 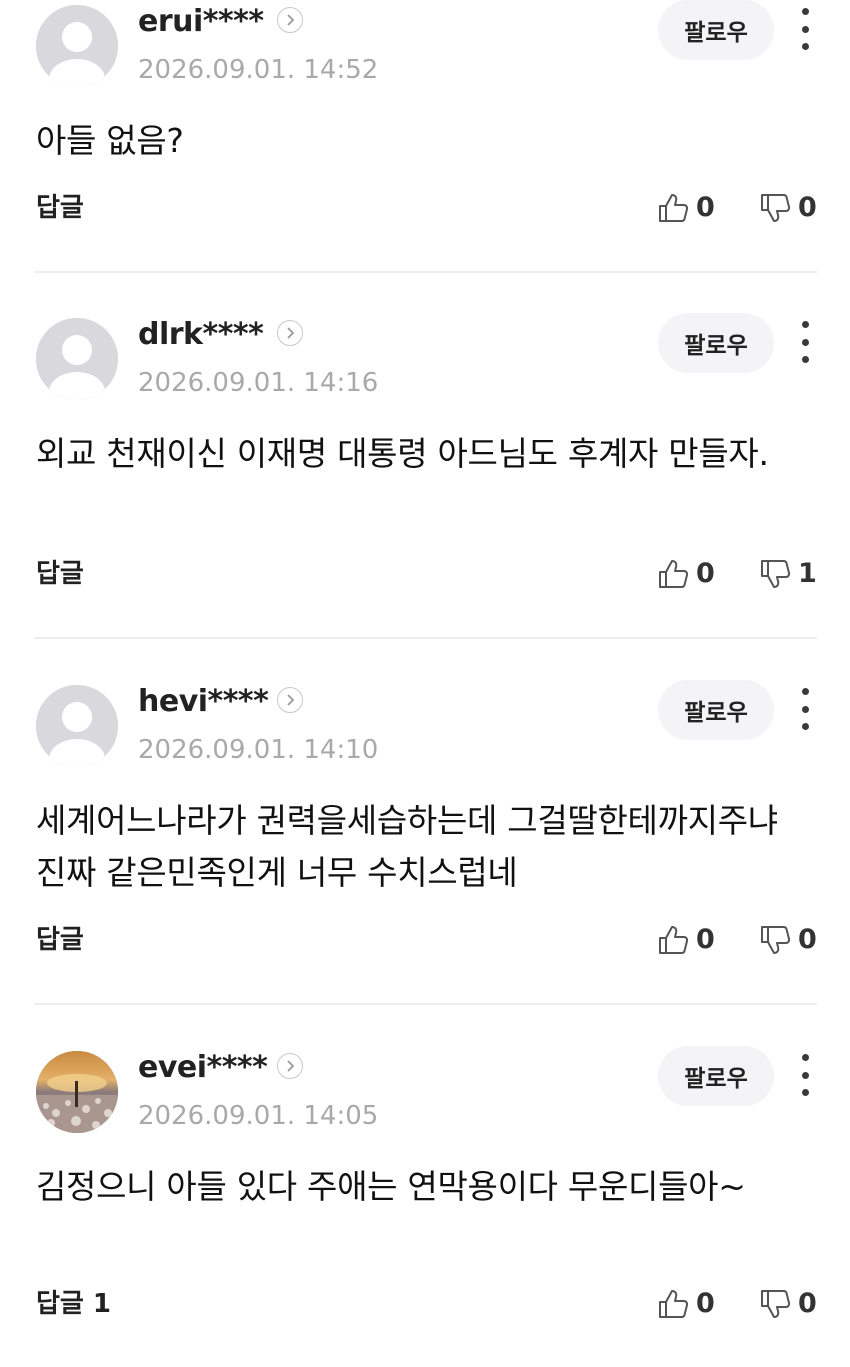 What do you see at coordinates (258, 383) in the screenshot?
I see `timestamp: 2026.09.01. 14:16` at bounding box center [258, 383].